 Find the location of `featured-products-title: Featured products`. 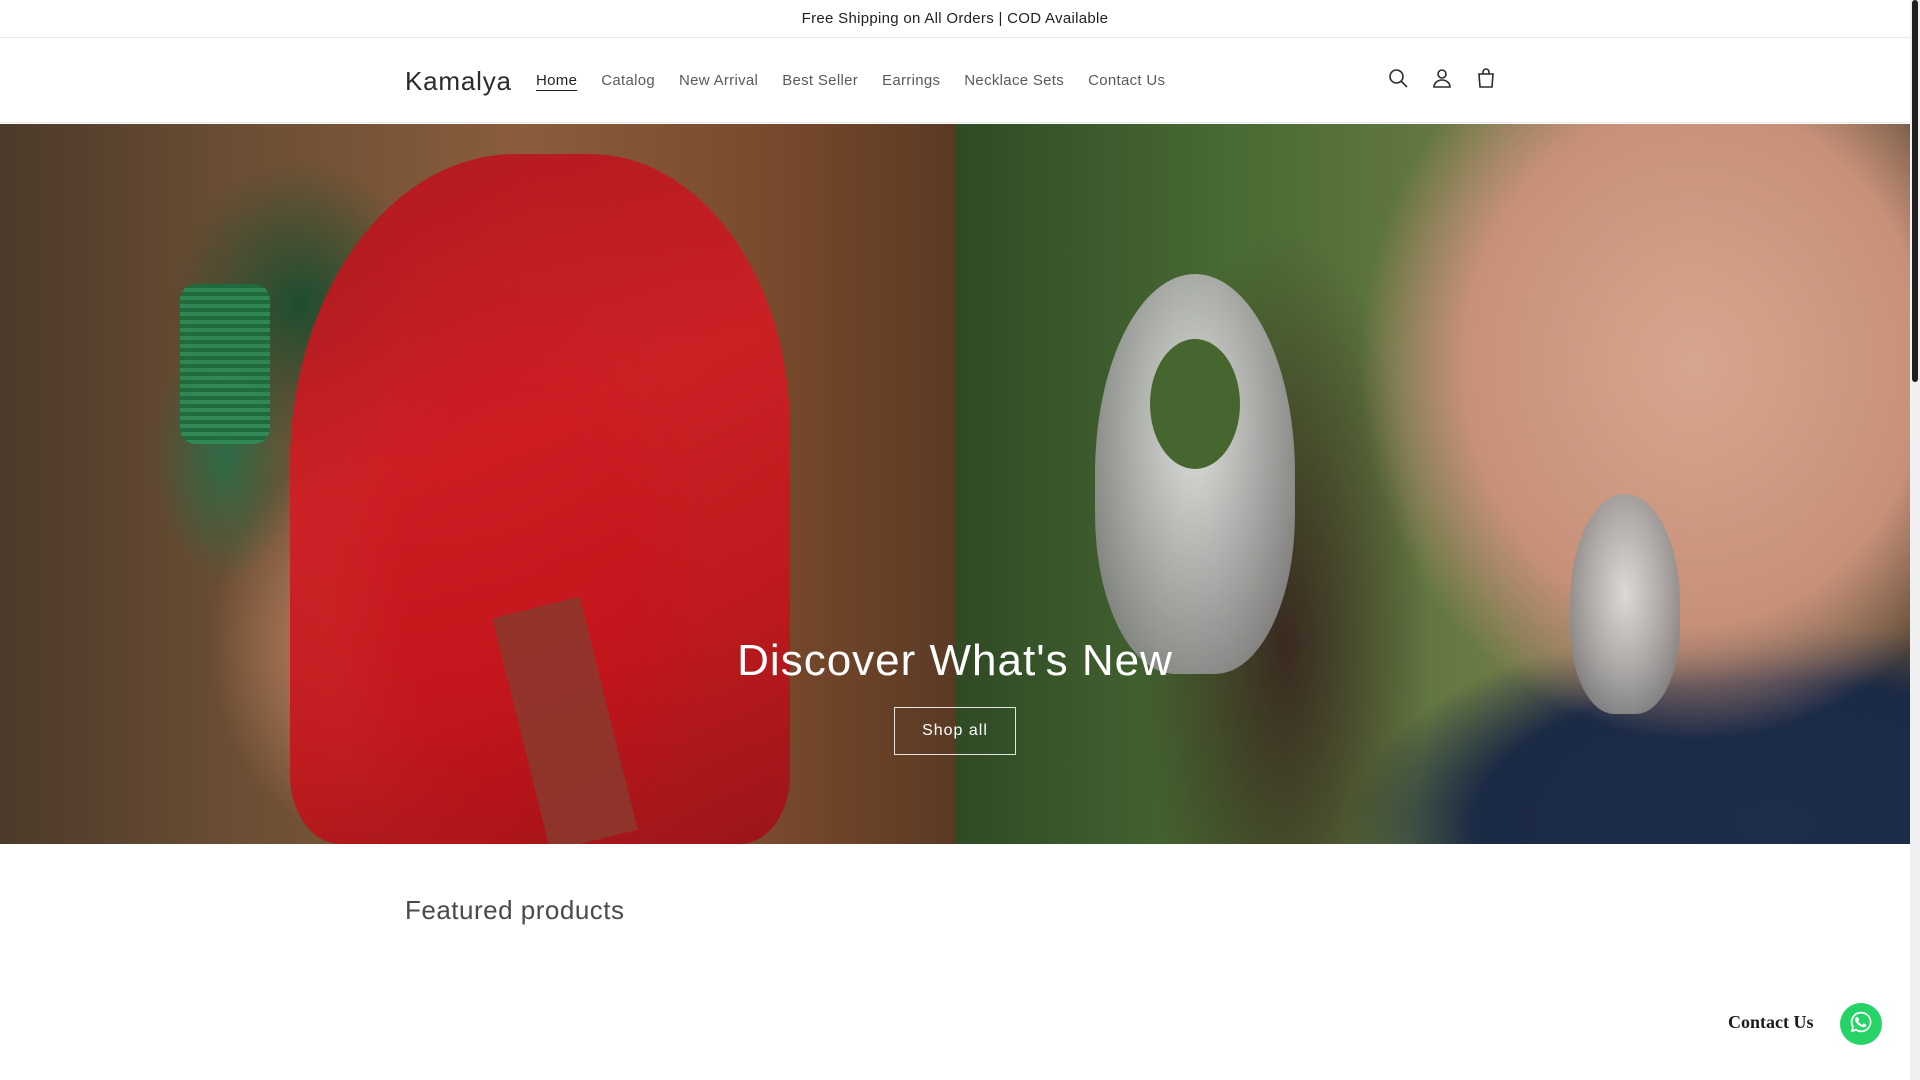

featured-products-title: Featured products is located at coordinates (515, 910).